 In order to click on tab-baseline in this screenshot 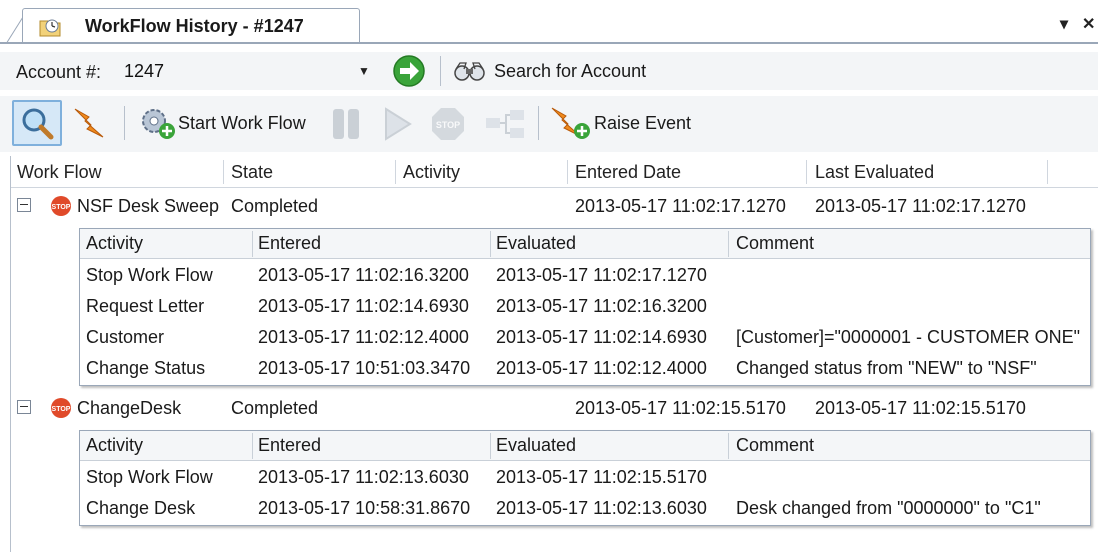, I will do `click(549, 43)`.